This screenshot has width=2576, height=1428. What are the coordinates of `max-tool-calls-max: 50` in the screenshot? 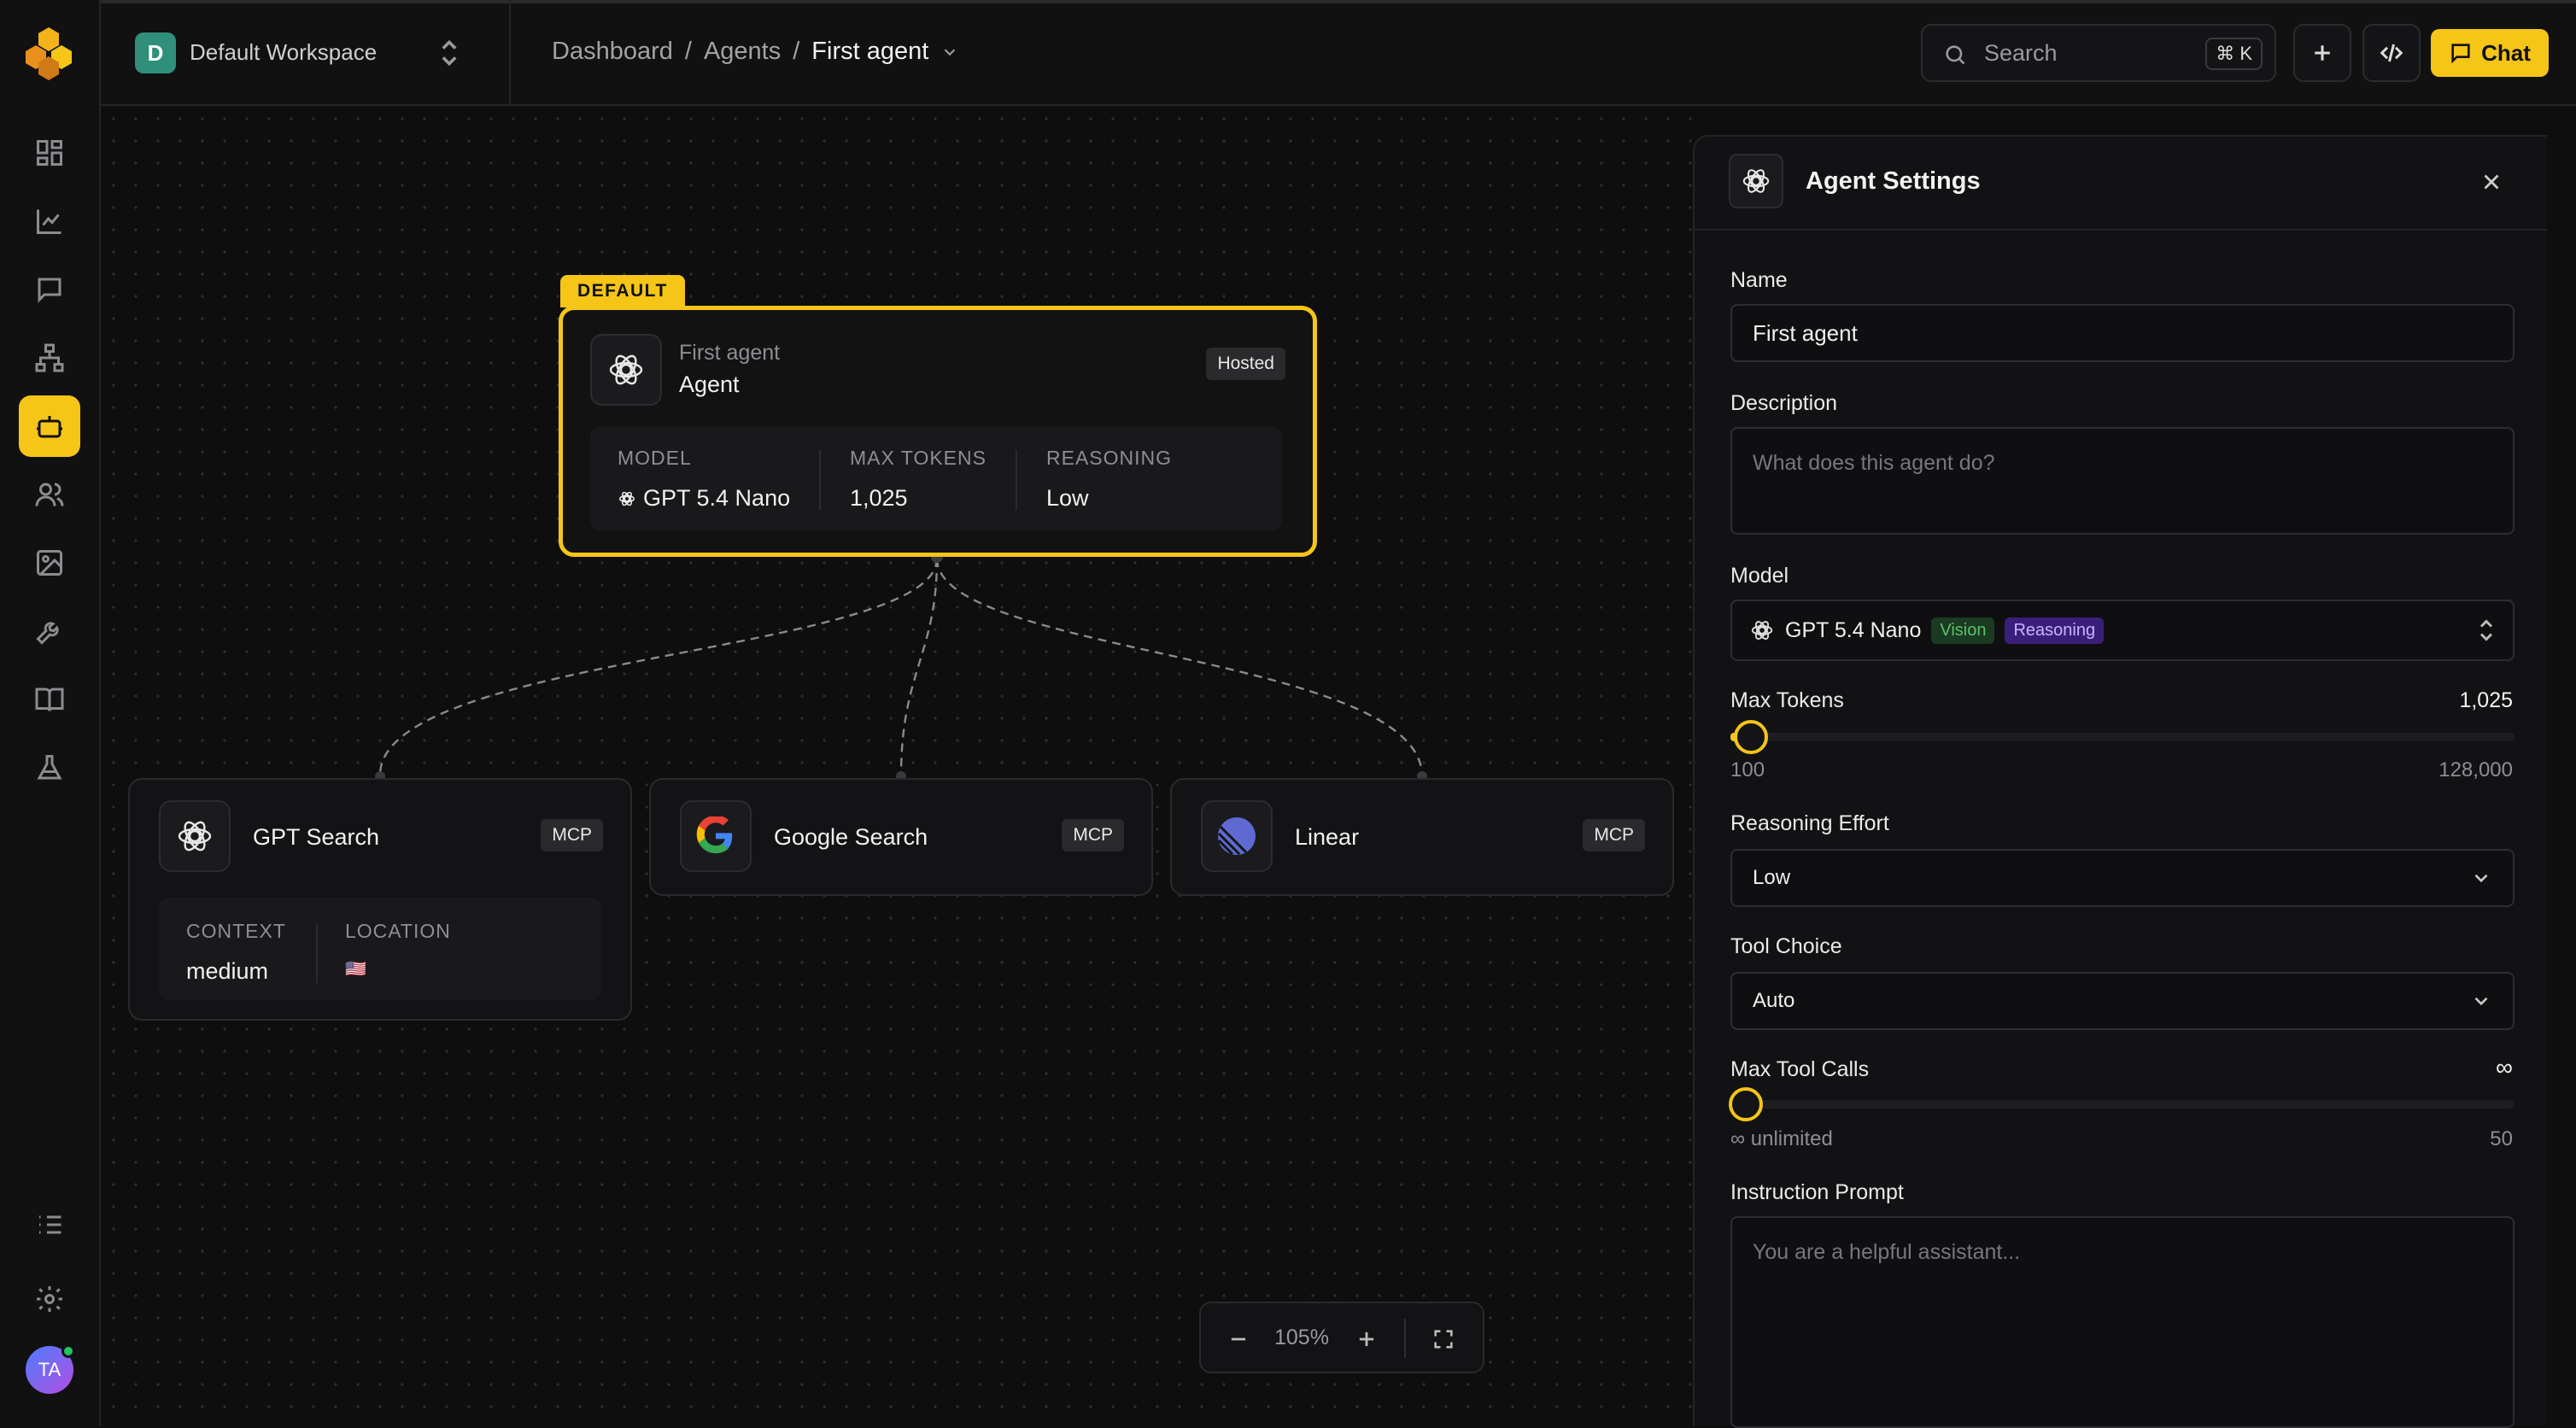 It's located at (2501, 1138).